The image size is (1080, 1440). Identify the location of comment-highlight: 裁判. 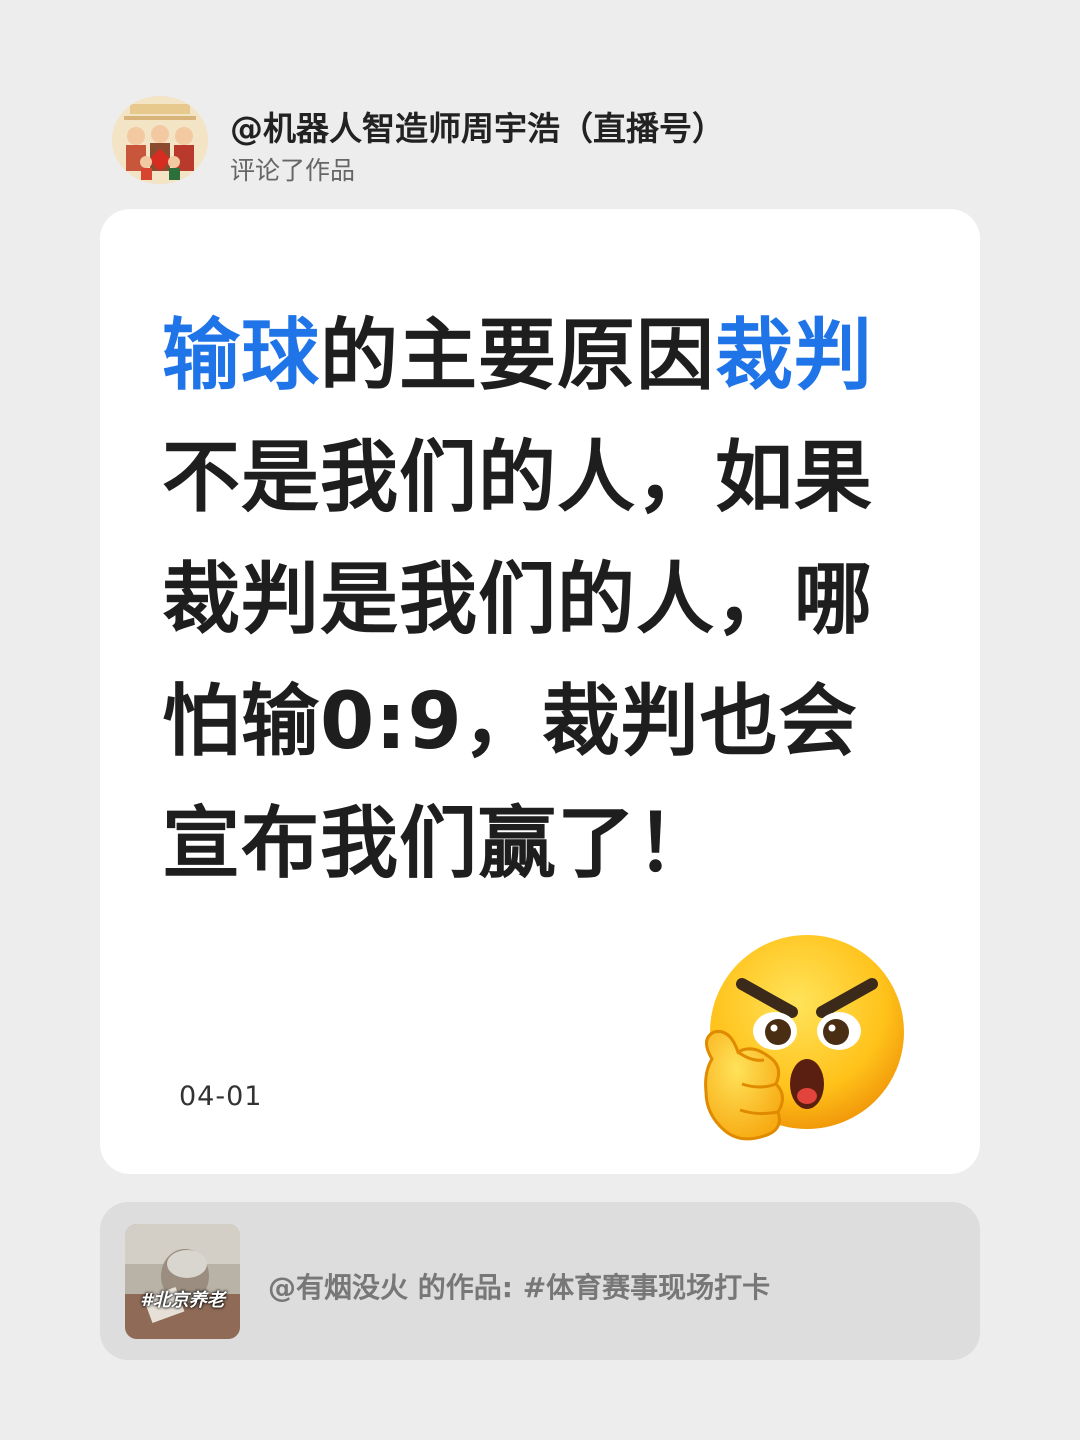
(794, 356).